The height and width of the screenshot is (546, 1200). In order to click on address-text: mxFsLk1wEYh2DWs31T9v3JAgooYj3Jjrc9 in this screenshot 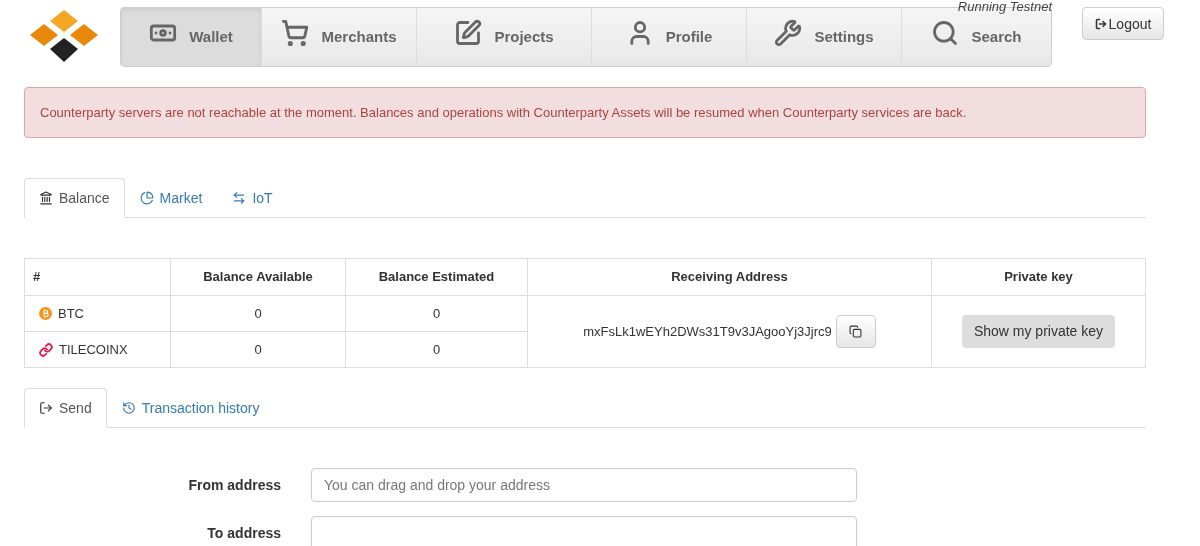, I will do `click(707, 331)`.